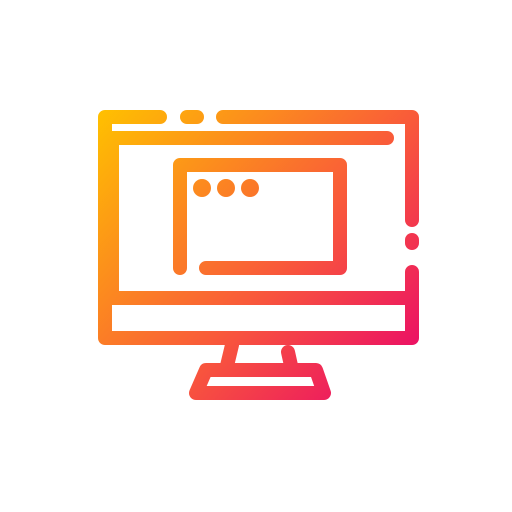 This screenshot has height=512, width=512. What do you see at coordinates (260, 216) in the screenshot?
I see `app-window` at bounding box center [260, 216].